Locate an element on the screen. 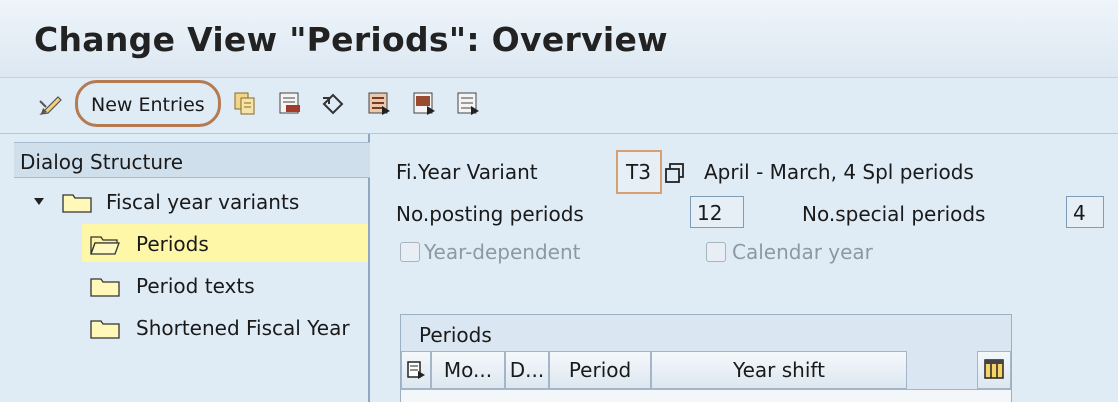  special-periods-label: No.special periods is located at coordinates (894, 214).